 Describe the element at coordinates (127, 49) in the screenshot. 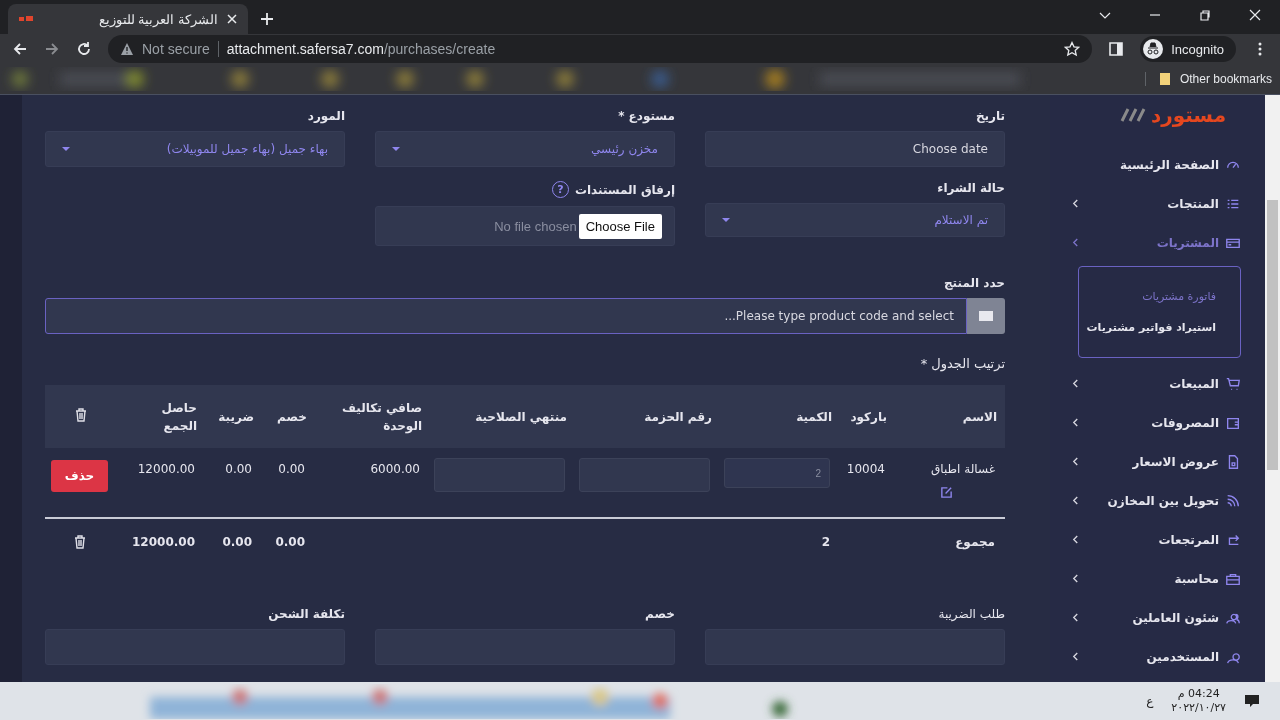

I see `warning-icon` at that location.